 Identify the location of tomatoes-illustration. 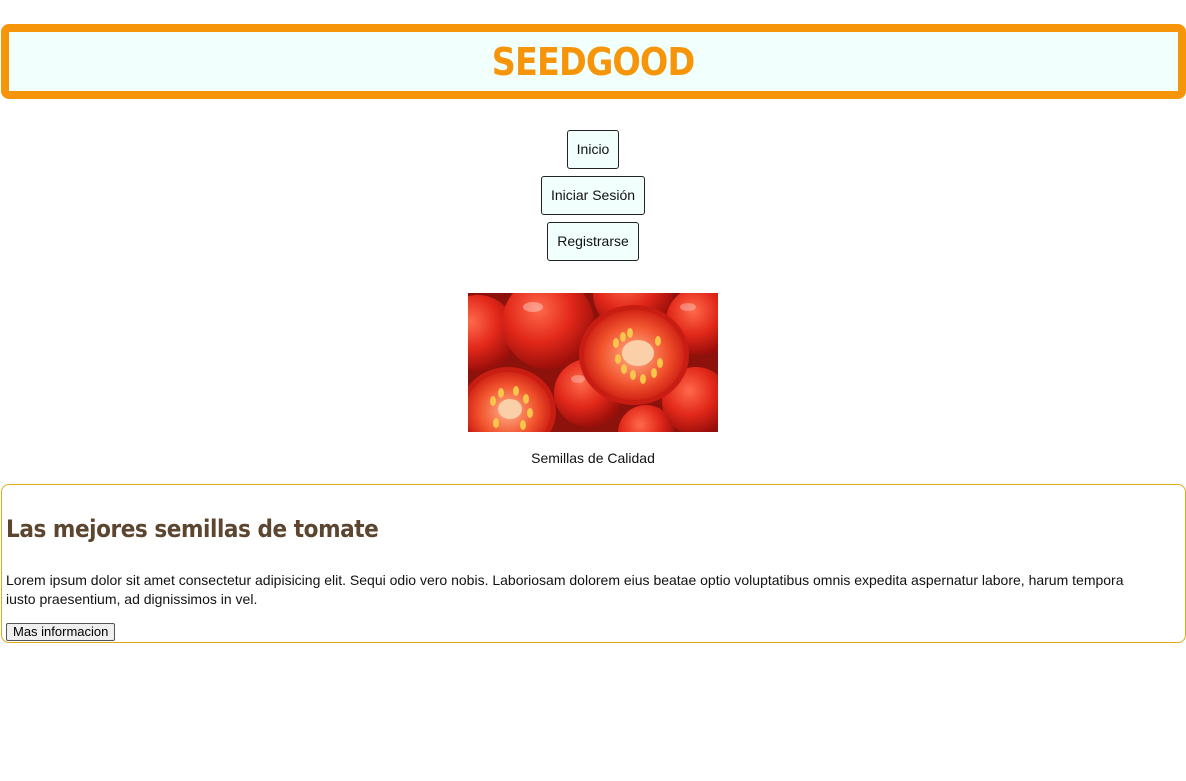
(593, 362).